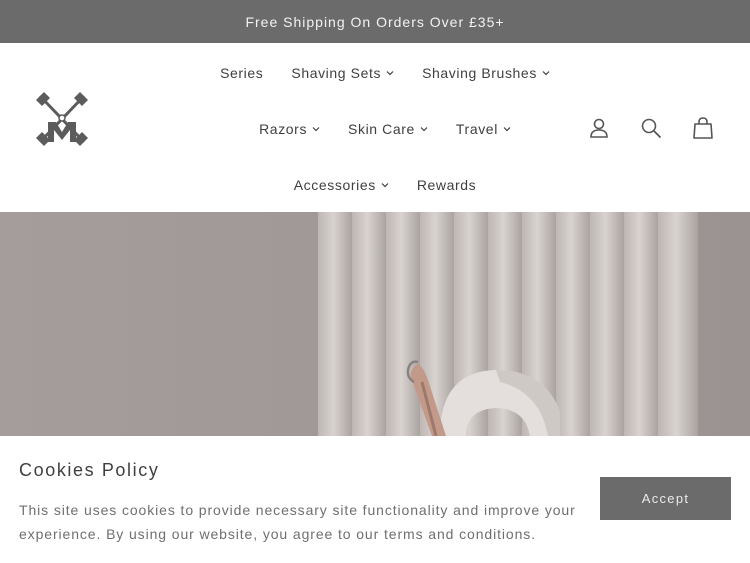  Describe the element at coordinates (476, 129) in the screenshot. I see `nav-label: Travel` at that location.